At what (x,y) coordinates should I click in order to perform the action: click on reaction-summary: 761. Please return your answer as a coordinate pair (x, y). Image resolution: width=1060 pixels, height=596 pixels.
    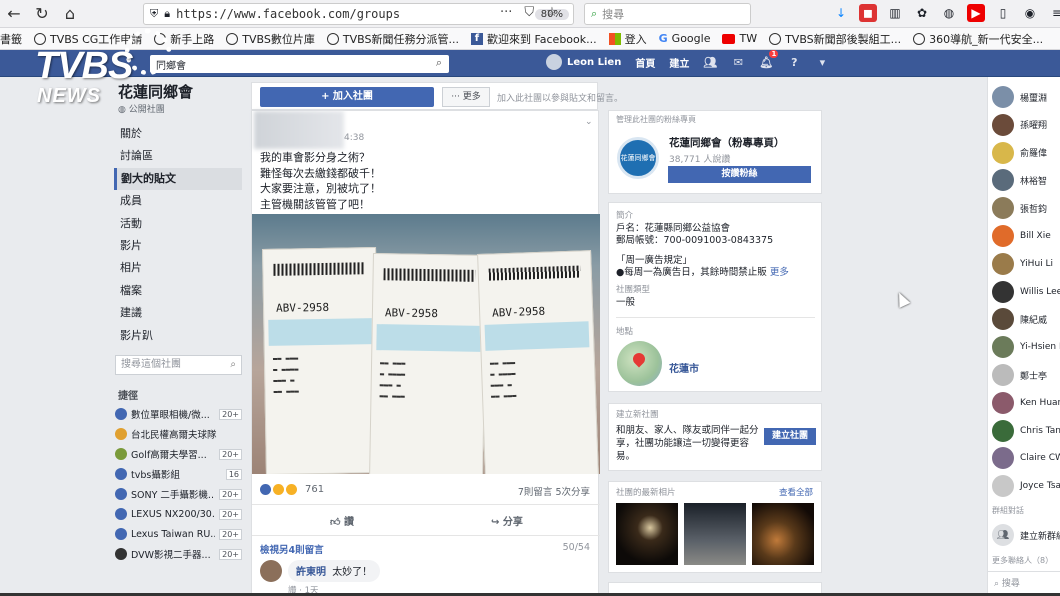
    Looking at the image, I should click on (292, 489).